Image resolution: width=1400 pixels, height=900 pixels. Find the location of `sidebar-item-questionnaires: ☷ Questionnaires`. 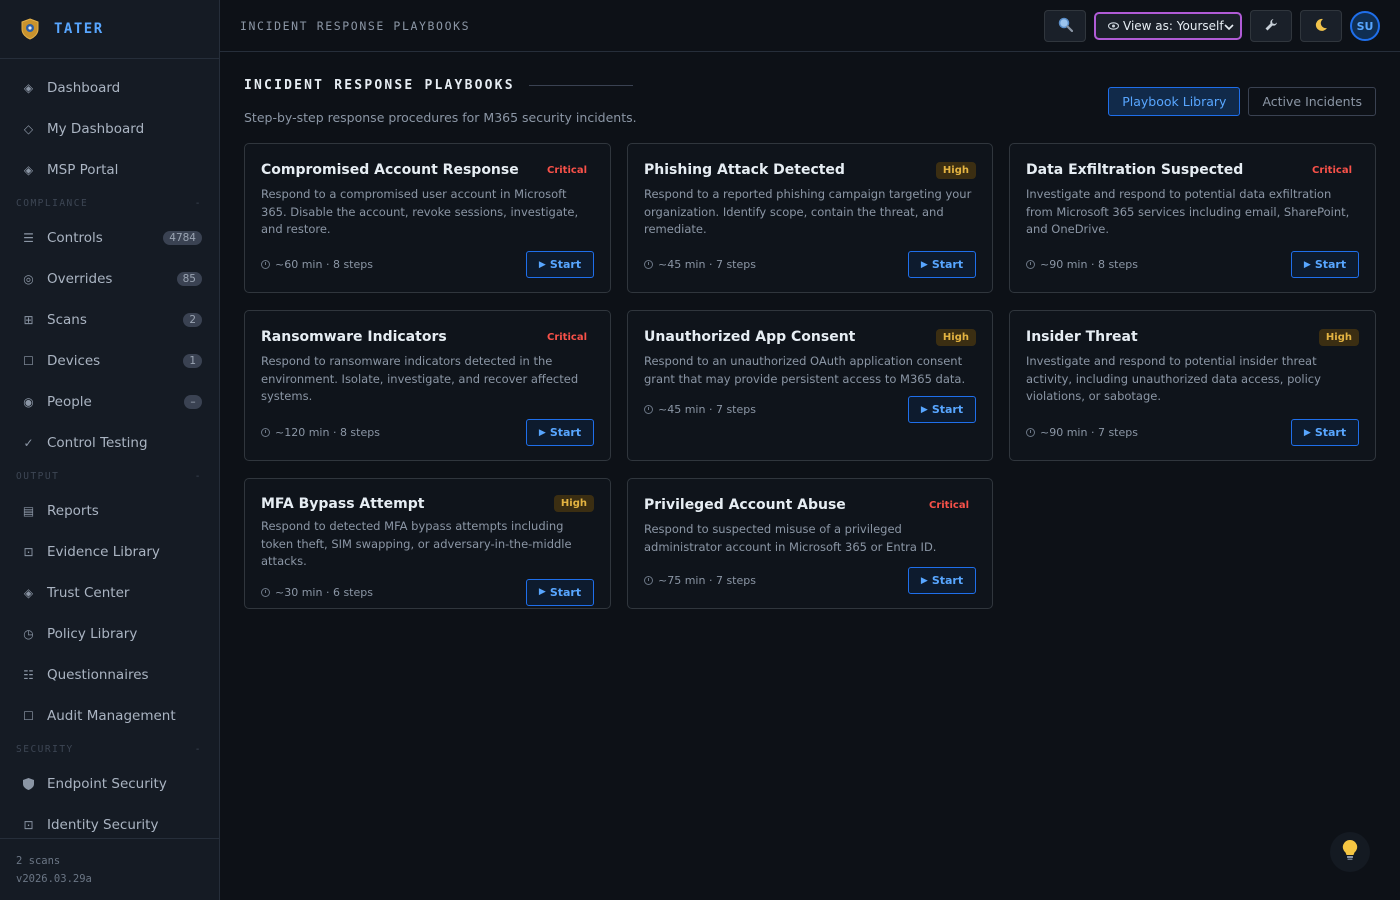

sidebar-item-questionnaires: ☷ Questionnaires is located at coordinates (109, 674).